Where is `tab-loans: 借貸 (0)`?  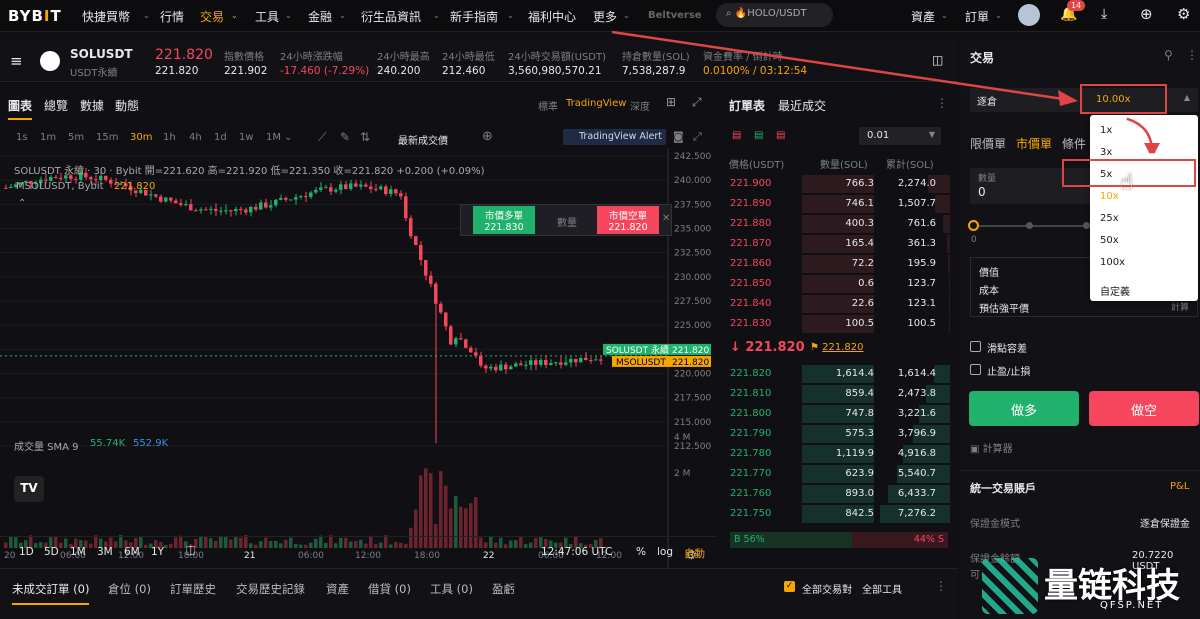
tab-loans: 借貸 (0) is located at coordinates (389, 589).